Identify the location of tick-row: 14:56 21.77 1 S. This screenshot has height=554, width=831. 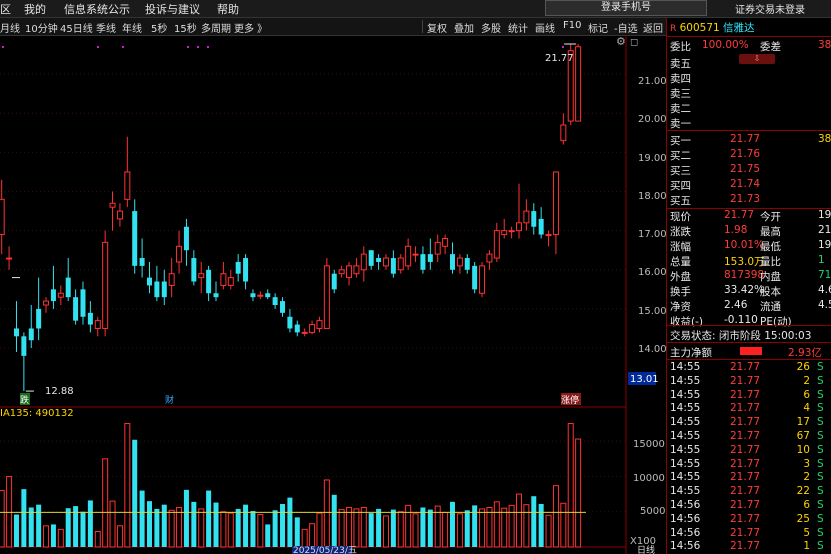
(747, 546).